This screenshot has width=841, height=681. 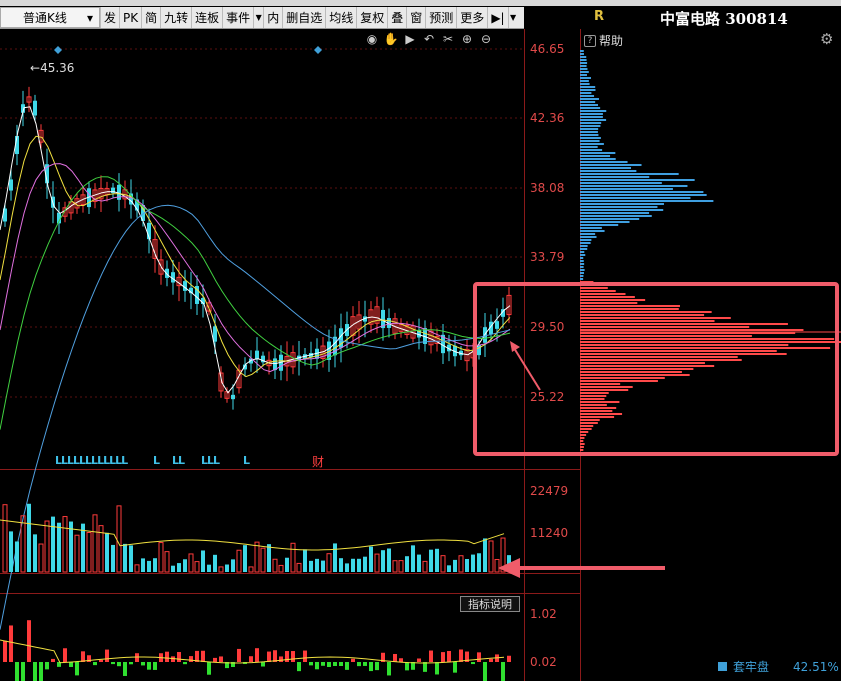 I want to click on limit-label: LL, so click(x=178, y=460).